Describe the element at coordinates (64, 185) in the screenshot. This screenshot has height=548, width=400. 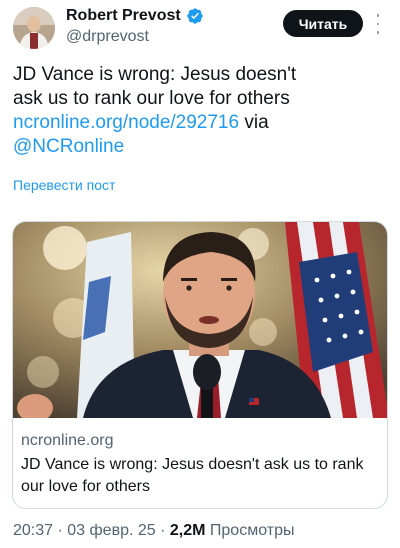
I see `translate-post-link: Перевести пост` at that location.